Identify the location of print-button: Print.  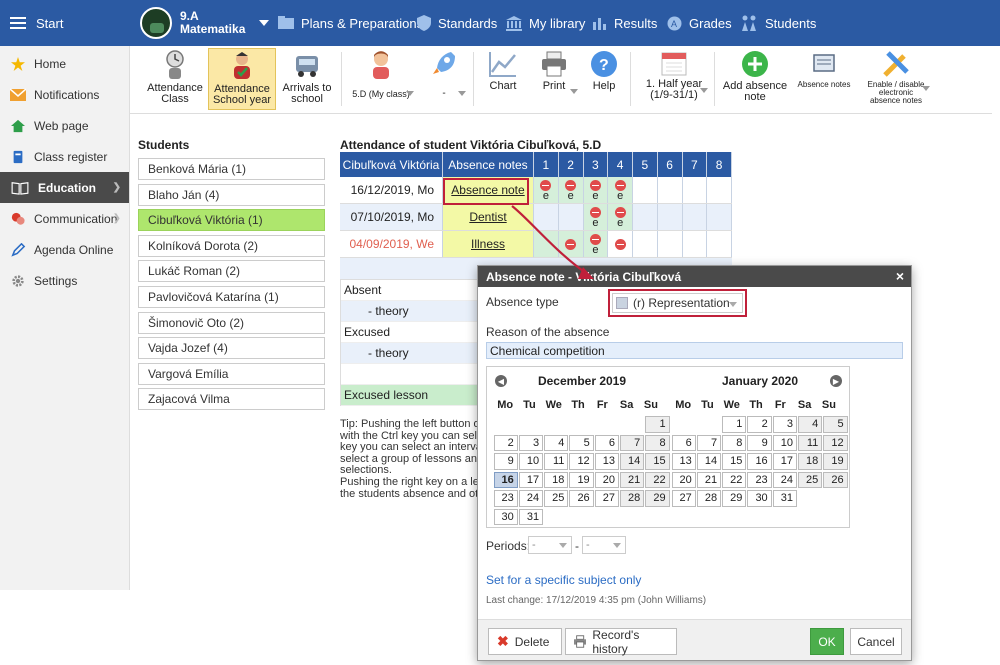
(554, 79).